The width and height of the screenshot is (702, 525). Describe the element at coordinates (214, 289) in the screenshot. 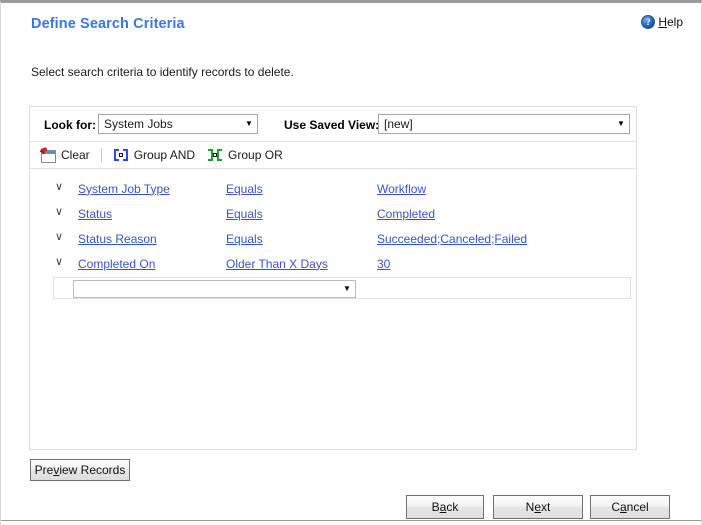

I see `new-criteria-field-select: ▼` at that location.